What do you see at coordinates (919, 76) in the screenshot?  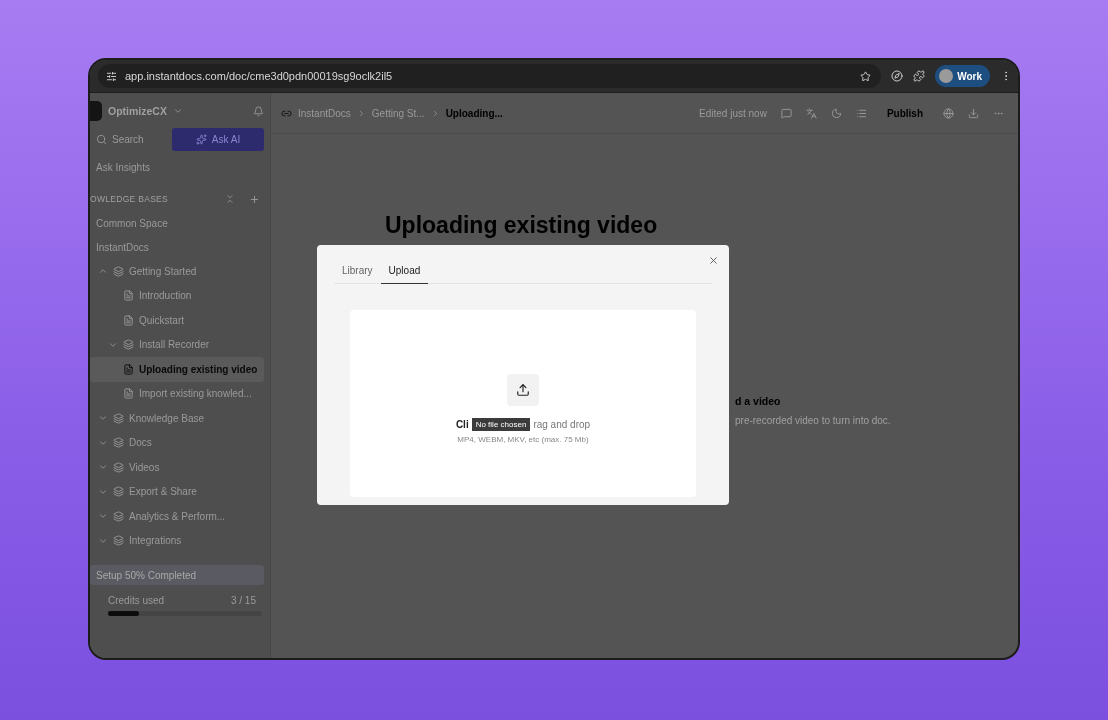 I see `extensions-icon` at bounding box center [919, 76].